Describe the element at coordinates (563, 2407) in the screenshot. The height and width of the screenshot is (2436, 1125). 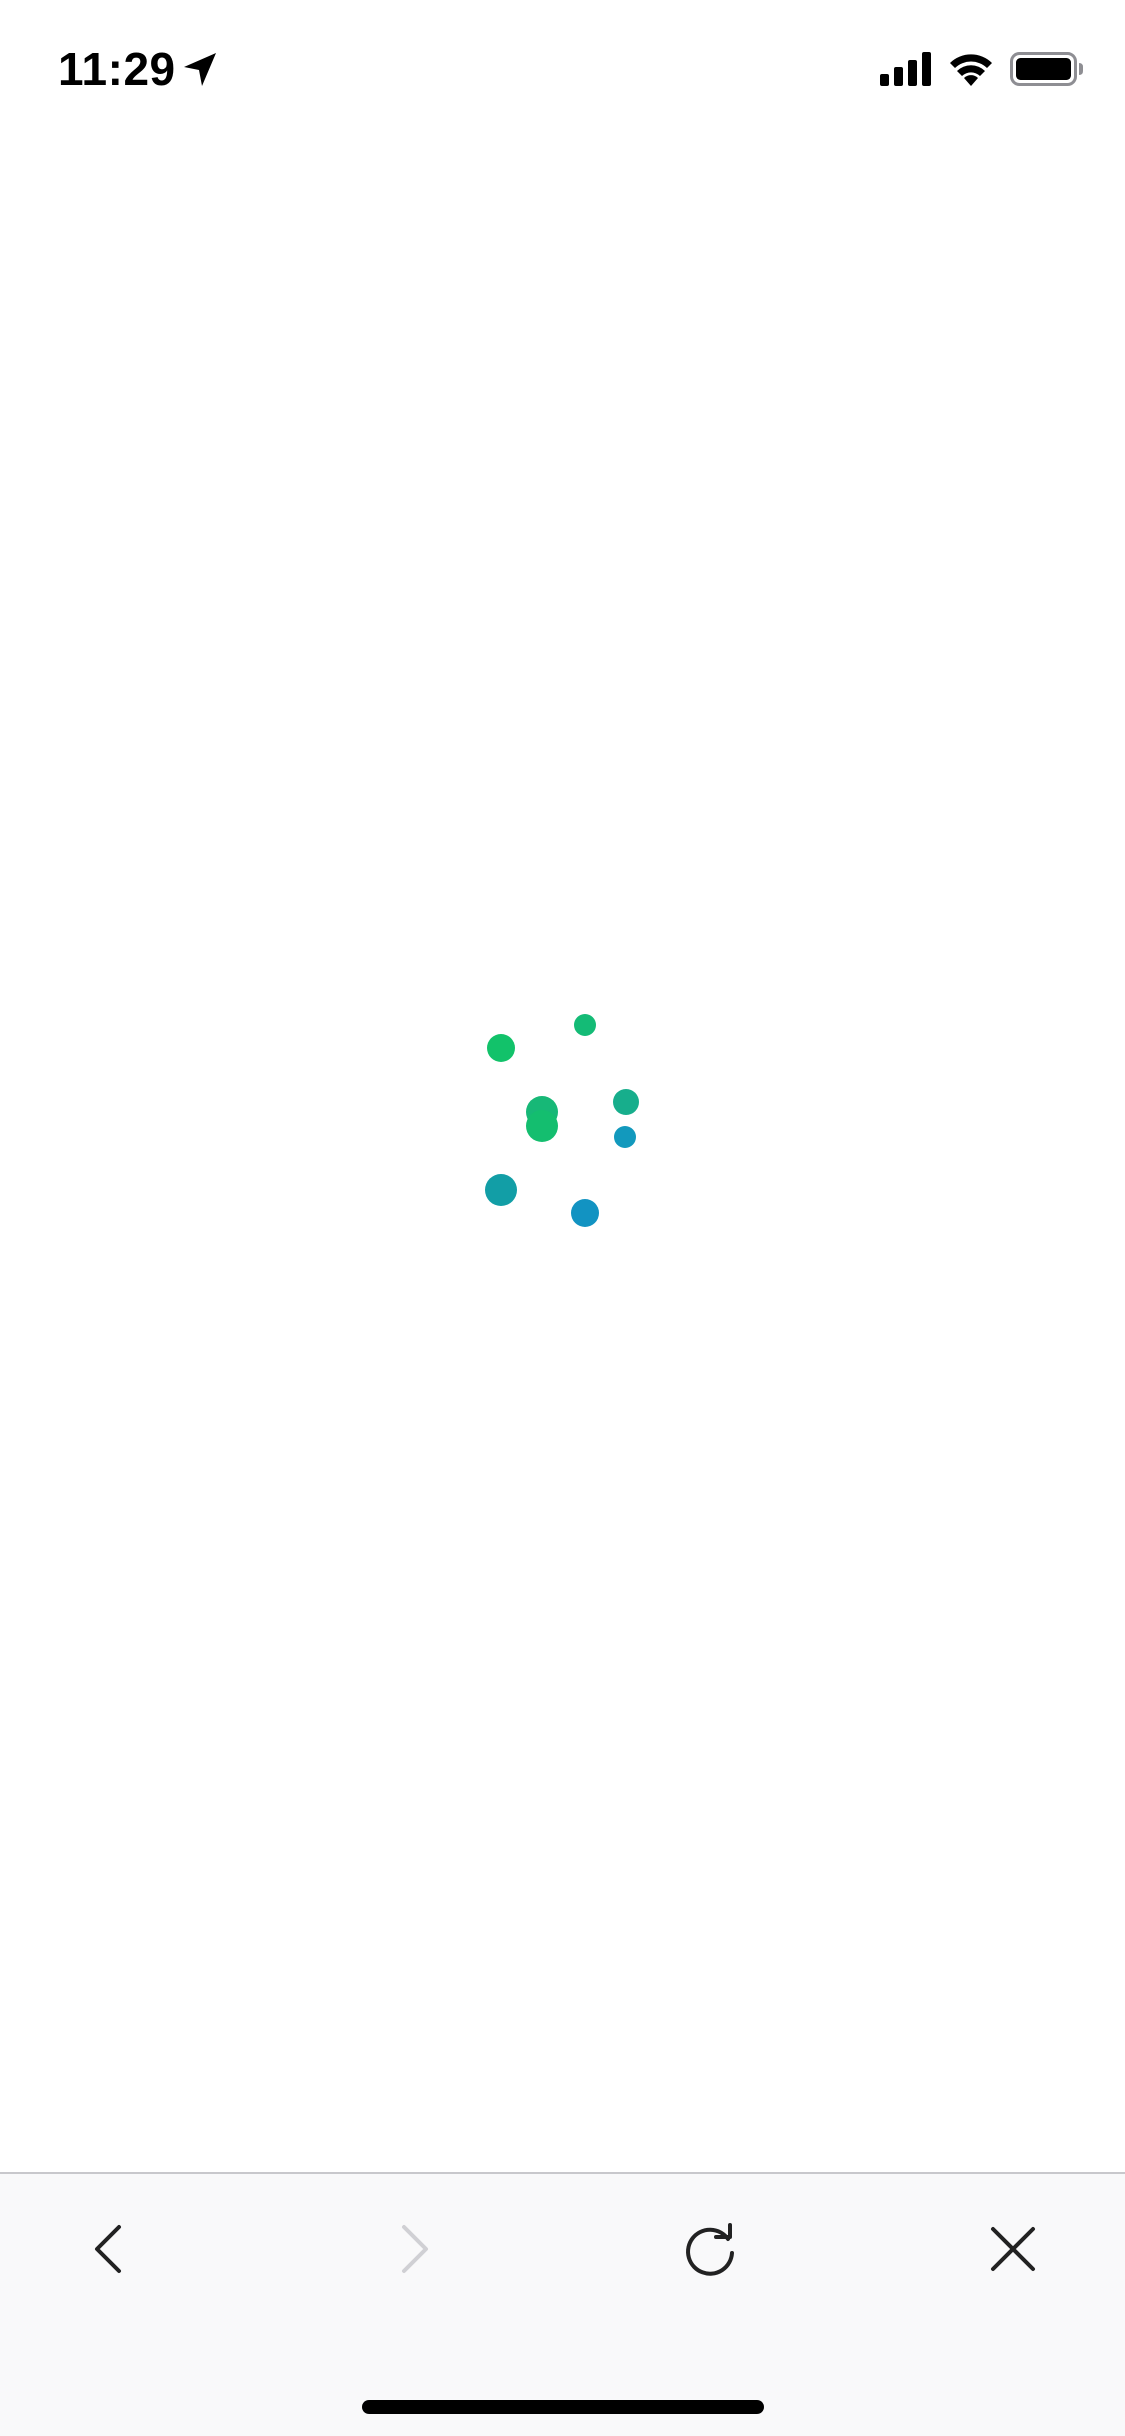
I see `home-indicator` at that location.